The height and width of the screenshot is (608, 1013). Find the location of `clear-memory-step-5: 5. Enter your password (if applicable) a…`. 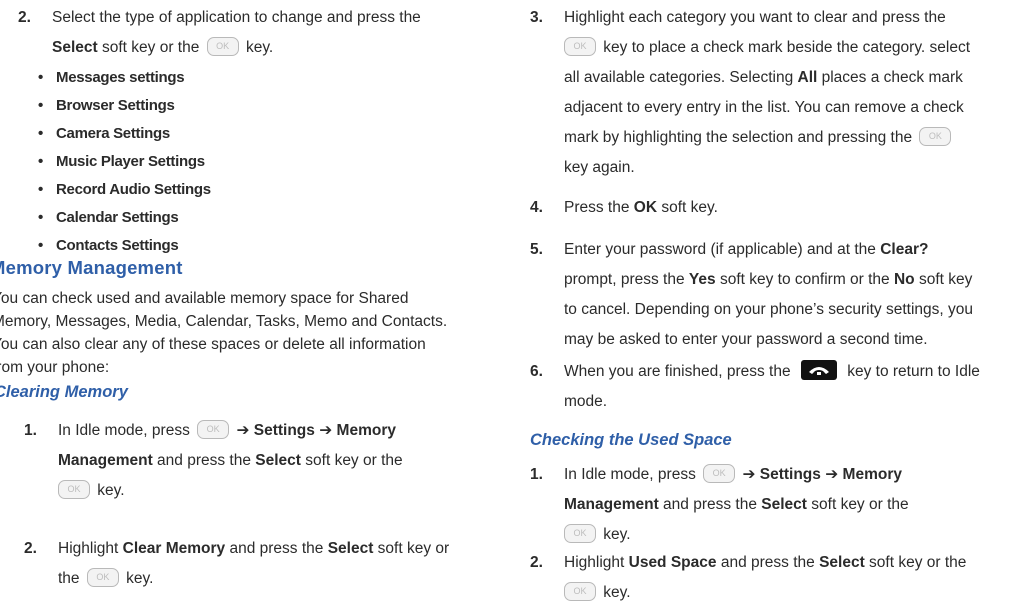

clear-memory-step-5: 5. Enter your password (if applicable) a… is located at coordinates (770, 295).